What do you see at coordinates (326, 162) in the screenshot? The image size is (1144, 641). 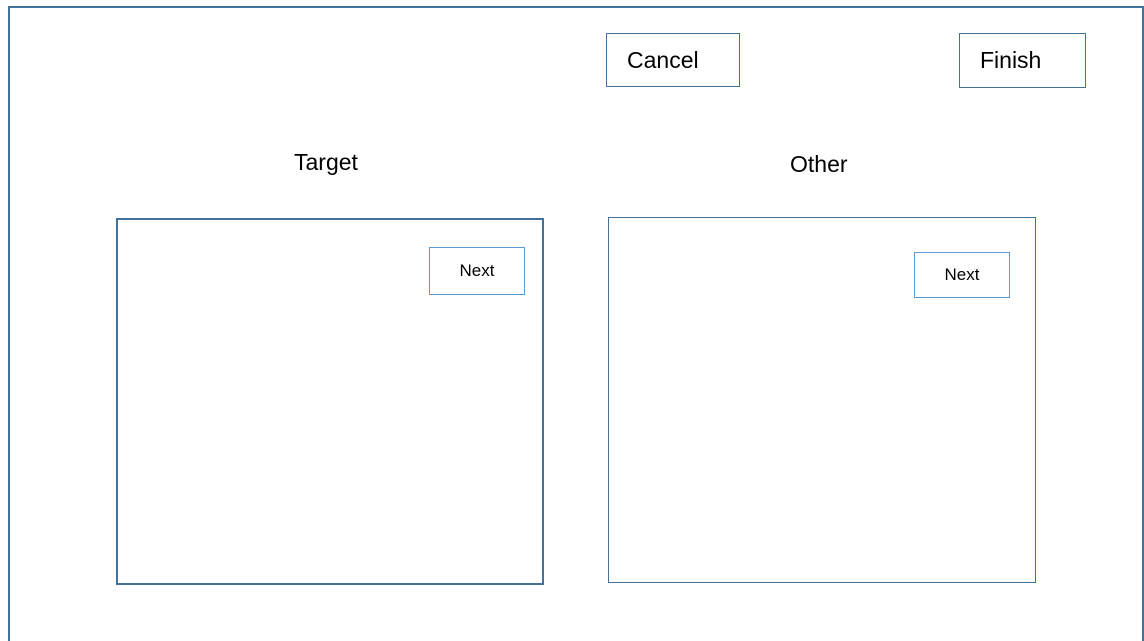 I see `target-heading: Target` at bounding box center [326, 162].